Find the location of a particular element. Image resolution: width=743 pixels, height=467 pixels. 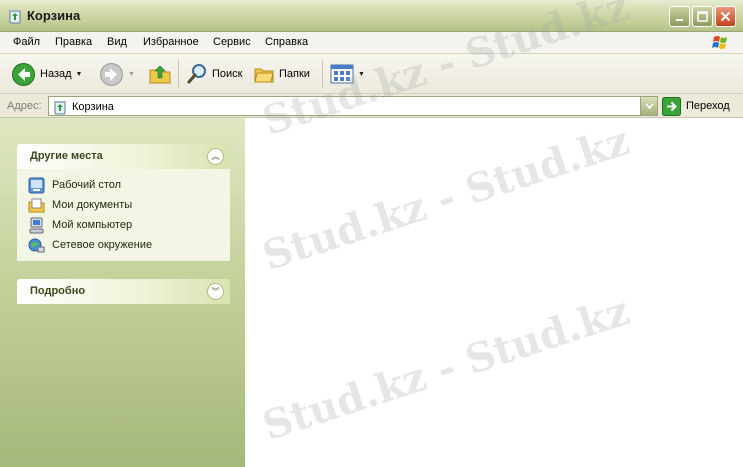

windows-logo-icon is located at coordinates (719, 42).